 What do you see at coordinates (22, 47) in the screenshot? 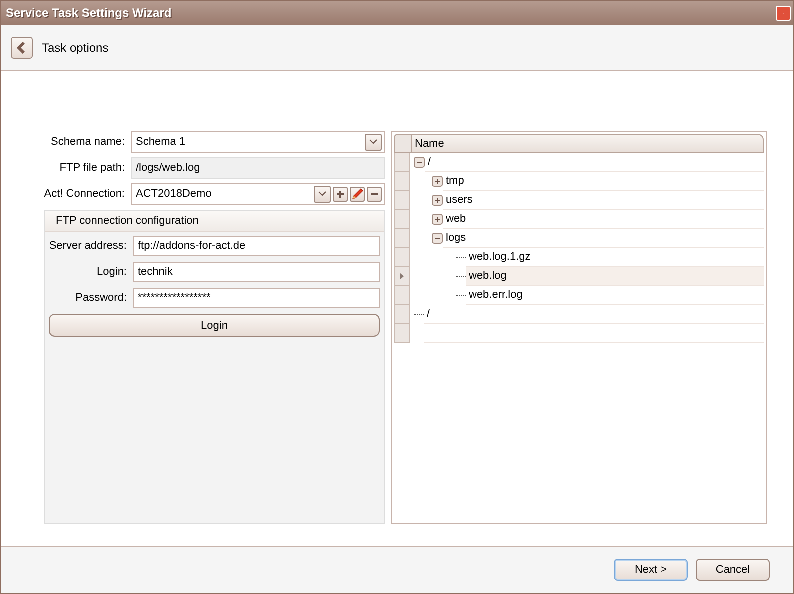
I see `back-button` at bounding box center [22, 47].